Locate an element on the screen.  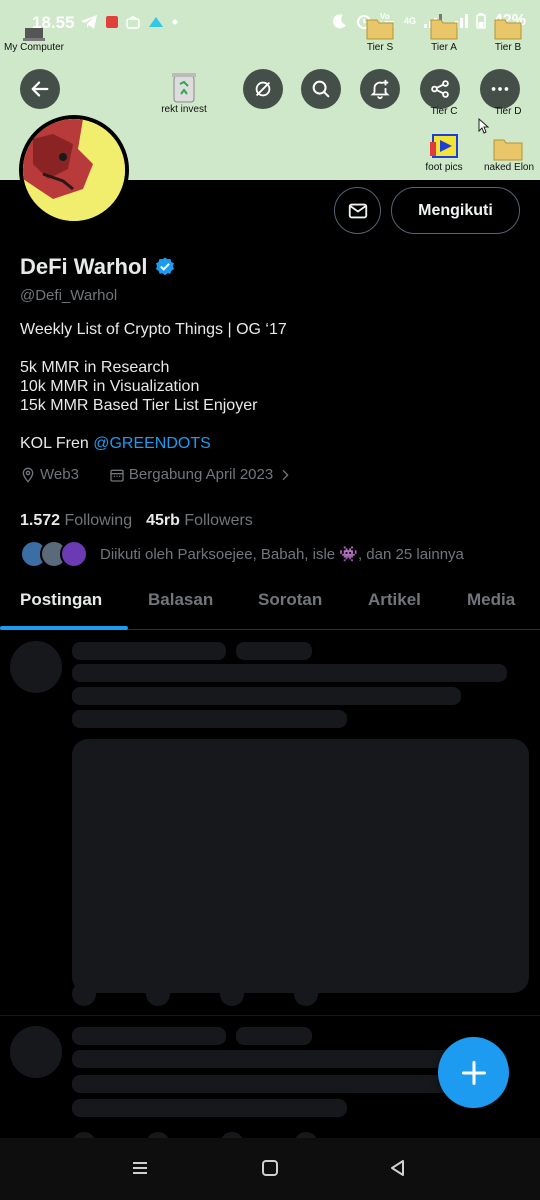
bio-line: KOL Fren @GREENDOTS is located at coordinates (115, 443).